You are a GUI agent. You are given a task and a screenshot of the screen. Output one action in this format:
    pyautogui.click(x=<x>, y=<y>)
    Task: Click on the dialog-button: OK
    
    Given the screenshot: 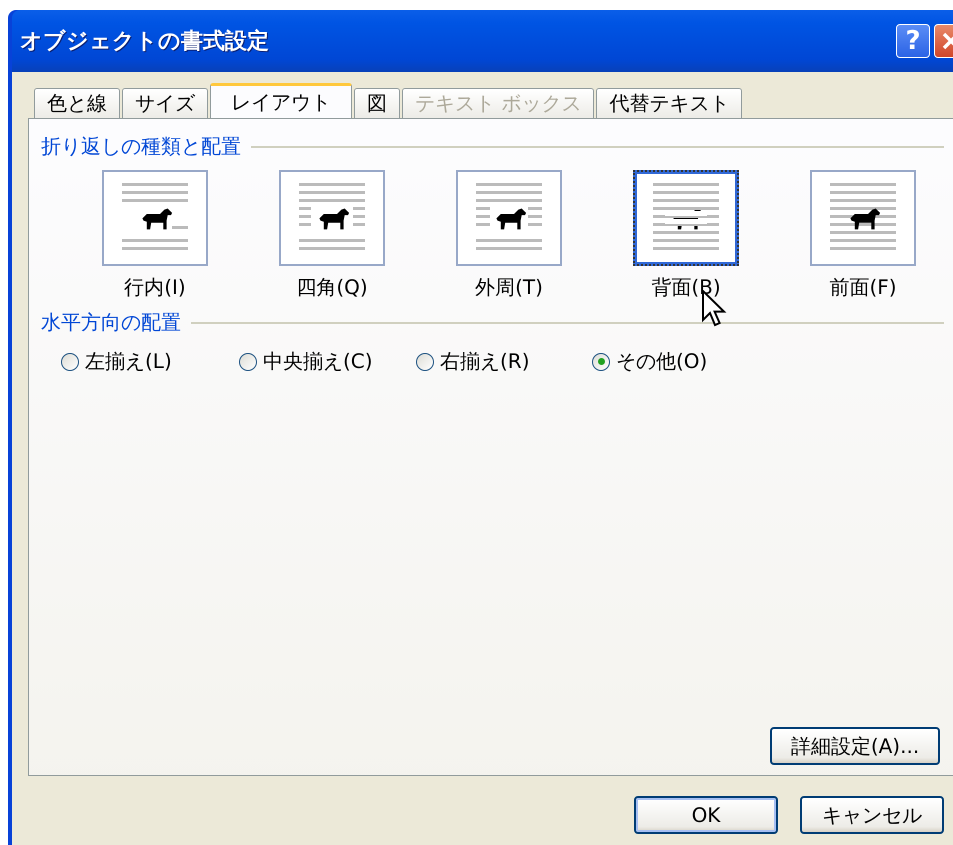 What is the action you would take?
    pyautogui.click(x=706, y=815)
    